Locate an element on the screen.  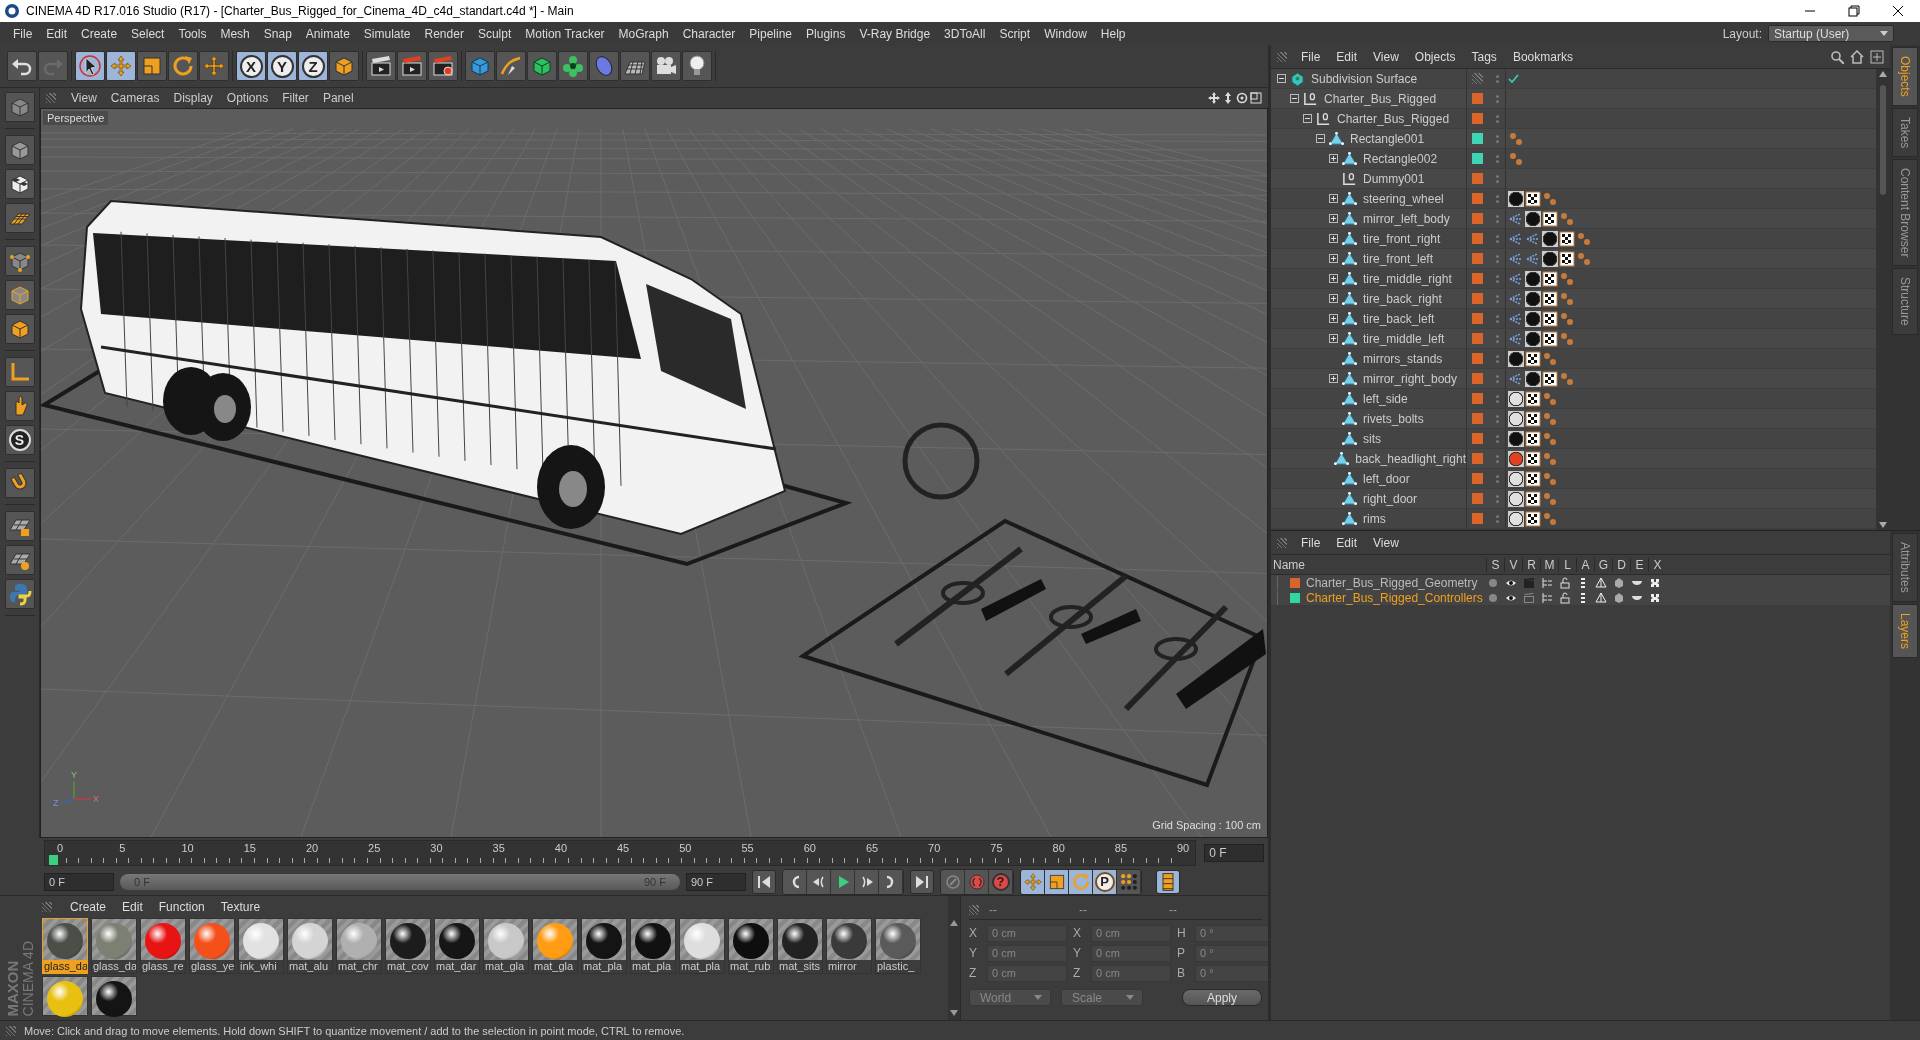
side-tab: Structure is located at coordinates (1905, 302).